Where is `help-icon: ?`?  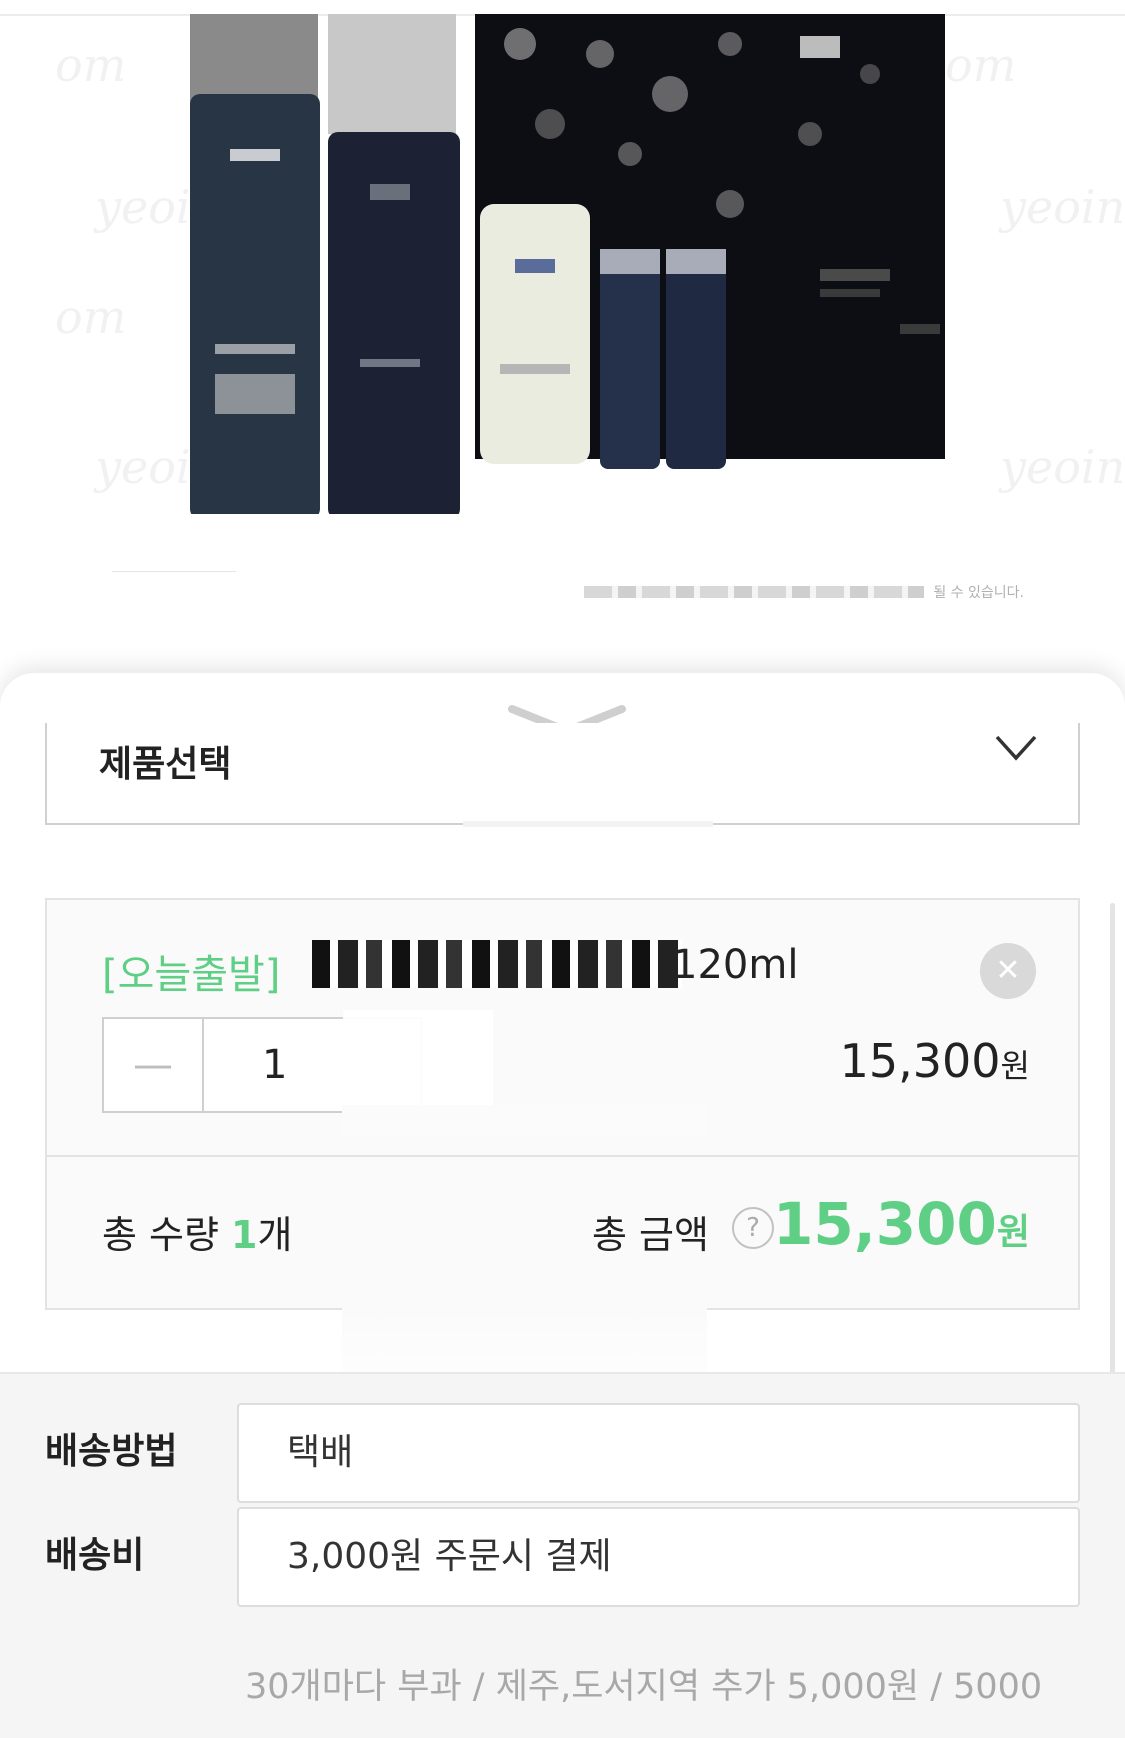 help-icon: ? is located at coordinates (753, 1228).